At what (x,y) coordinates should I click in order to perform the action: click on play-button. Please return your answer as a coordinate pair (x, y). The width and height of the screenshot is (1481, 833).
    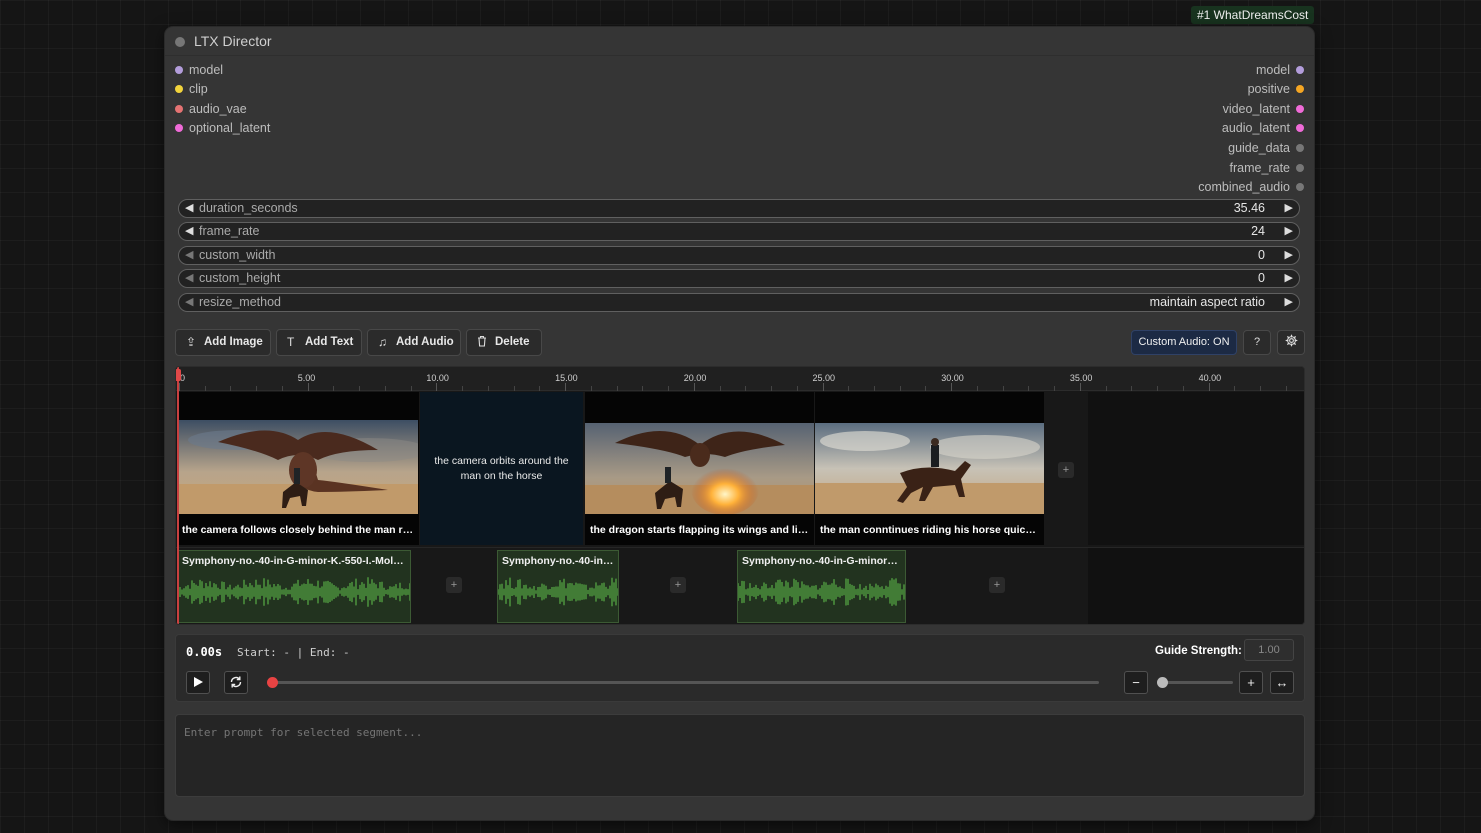
    Looking at the image, I should click on (198, 682).